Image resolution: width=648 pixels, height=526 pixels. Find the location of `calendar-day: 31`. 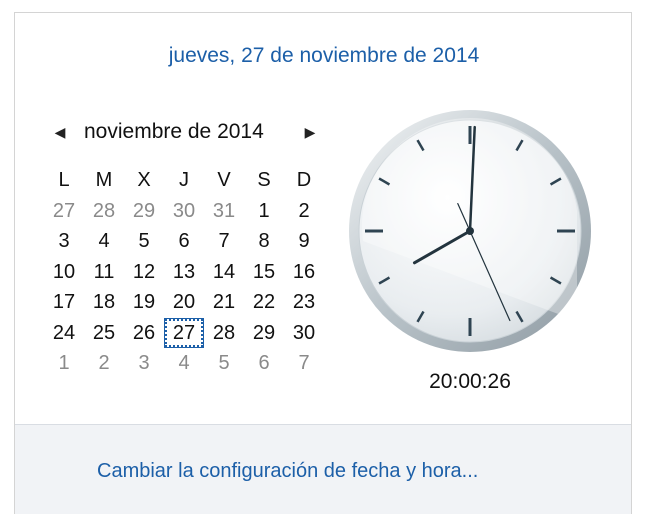

calendar-day: 31 is located at coordinates (224, 211).